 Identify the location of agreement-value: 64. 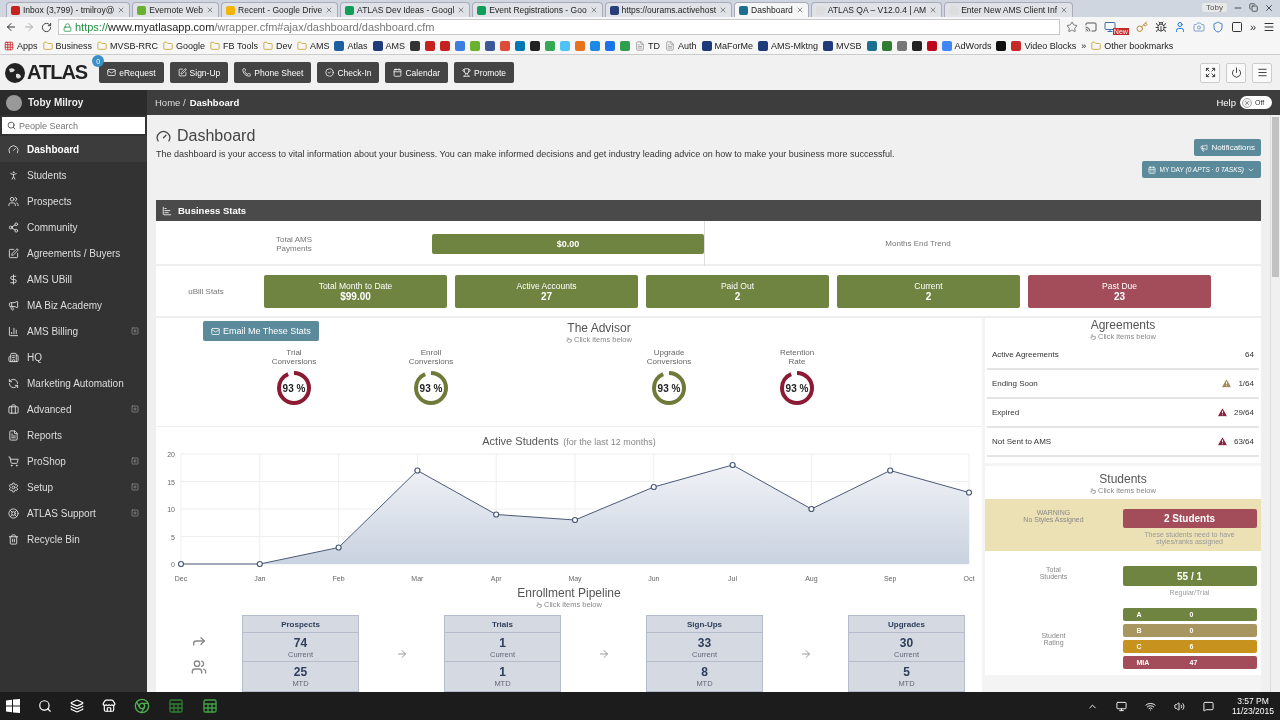
(1249, 354).